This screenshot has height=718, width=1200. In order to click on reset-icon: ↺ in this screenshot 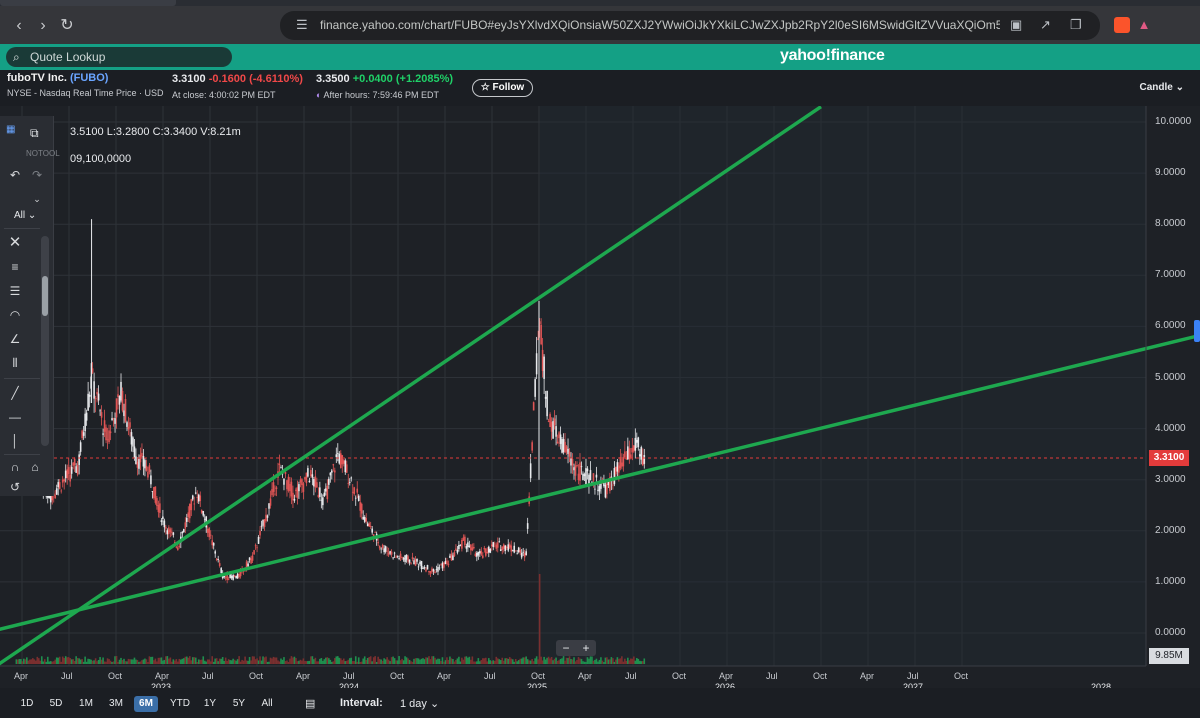, I will do `click(15, 487)`.